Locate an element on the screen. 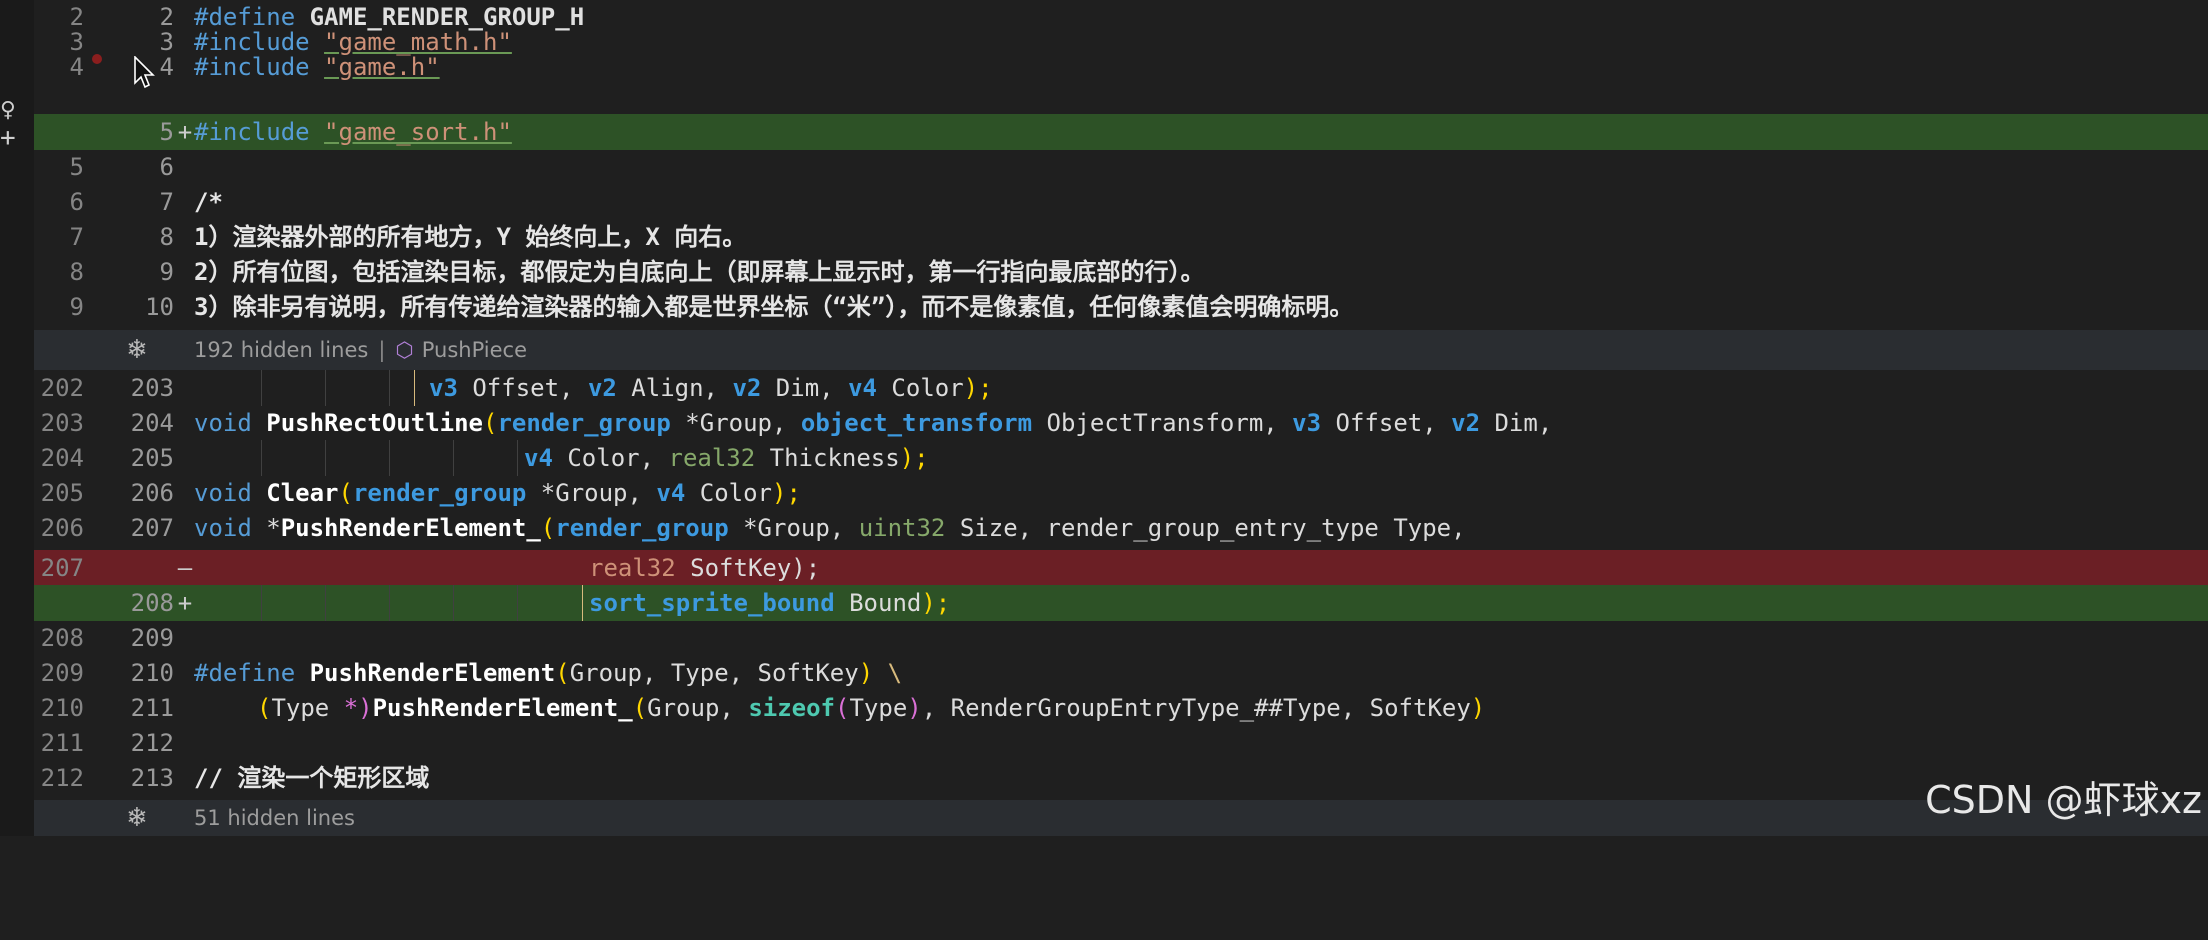 The width and height of the screenshot is (2208, 940). diff-line: 204 205 v4 Color, real32 Thickness); is located at coordinates (1121, 458).